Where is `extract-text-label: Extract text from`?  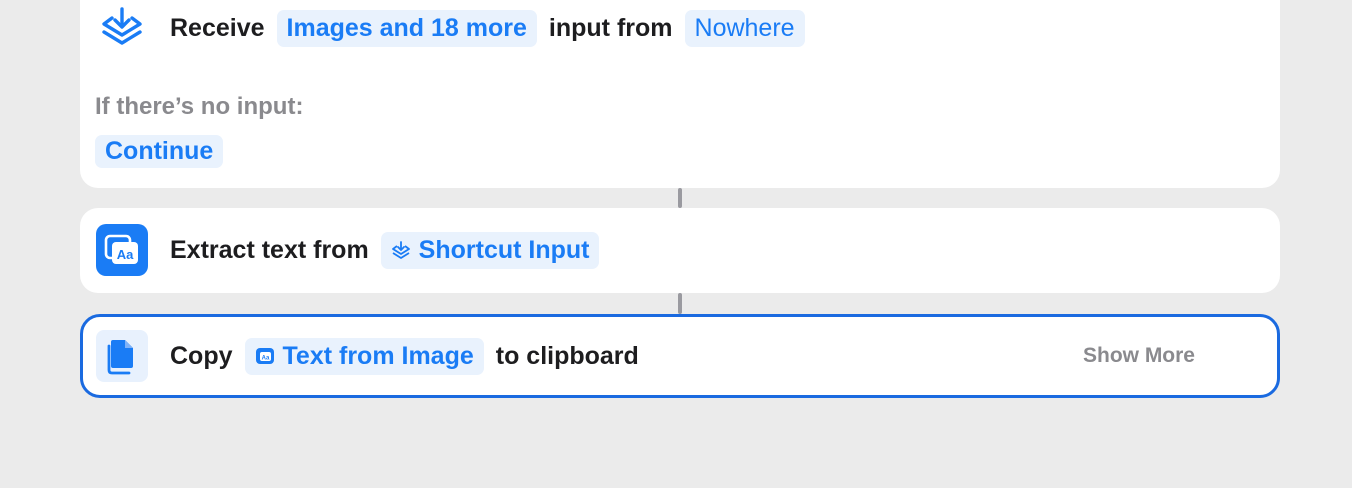
extract-text-label: Extract text from is located at coordinates (269, 249).